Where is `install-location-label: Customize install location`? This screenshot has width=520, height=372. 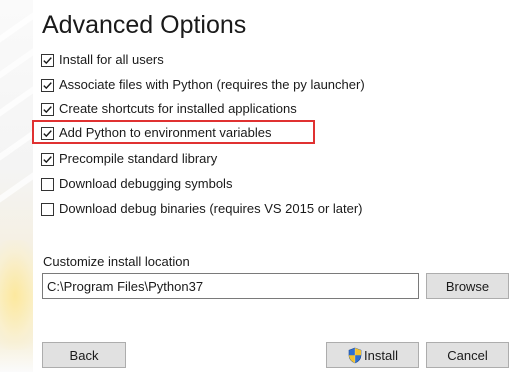 install-location-label: Customize install location is located at coordinates (116, 261).